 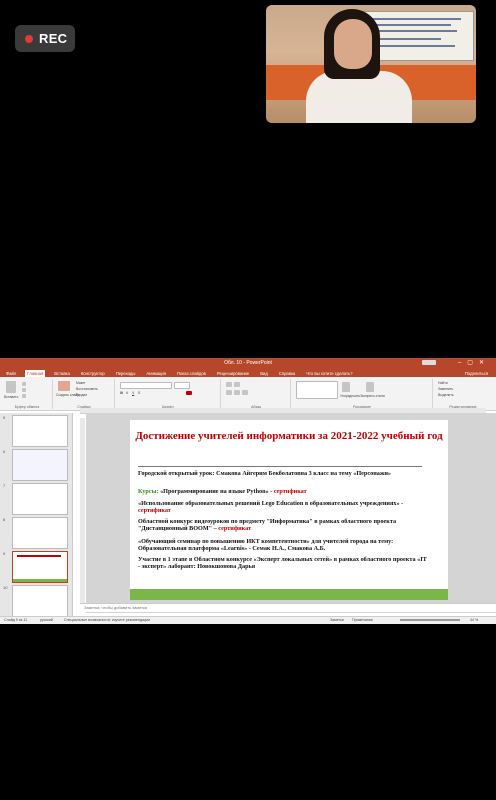 What do you see at coordinates (168, 394) in the screenshot?
I see `group-font: Ж К Ч S Шрифт` at bounding box center [168, 394].